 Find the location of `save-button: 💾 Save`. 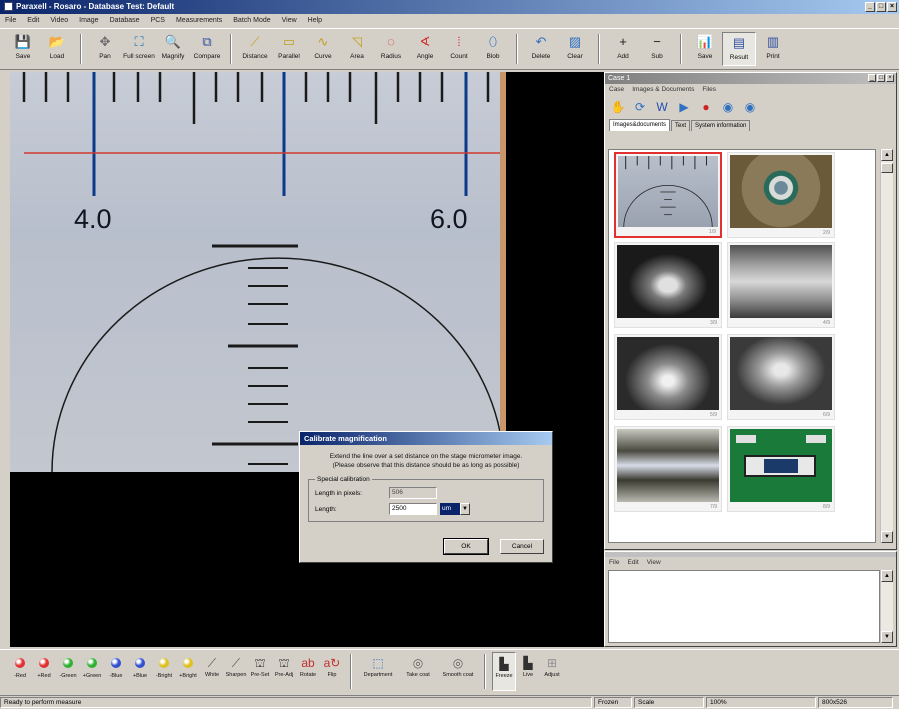

save-button: 💾 Save is located at coordinates (23, 49).